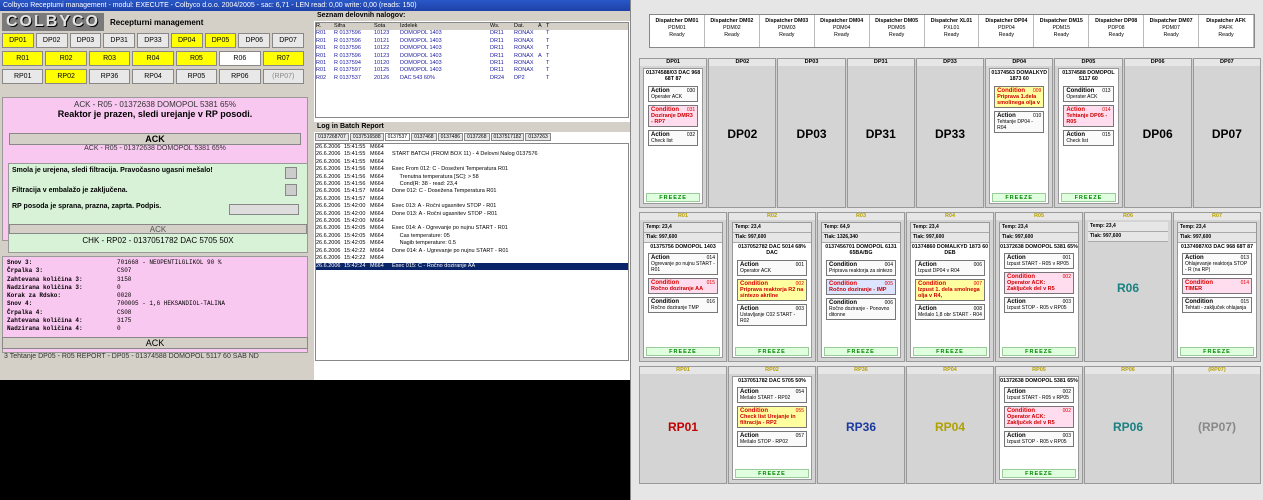 Image resolution: width=1263 pixels, height=500 pixels. What do you see at coordinates (288, 40) in the screenshot?
I see `select-dp07-button: DP07` at bounding box center [288, 40].